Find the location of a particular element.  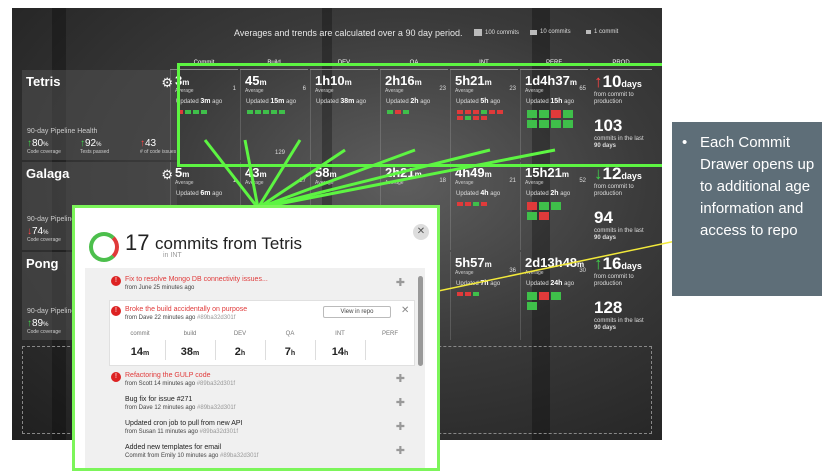

stage-age-commit: 14m is located at coordinates (140, 352).